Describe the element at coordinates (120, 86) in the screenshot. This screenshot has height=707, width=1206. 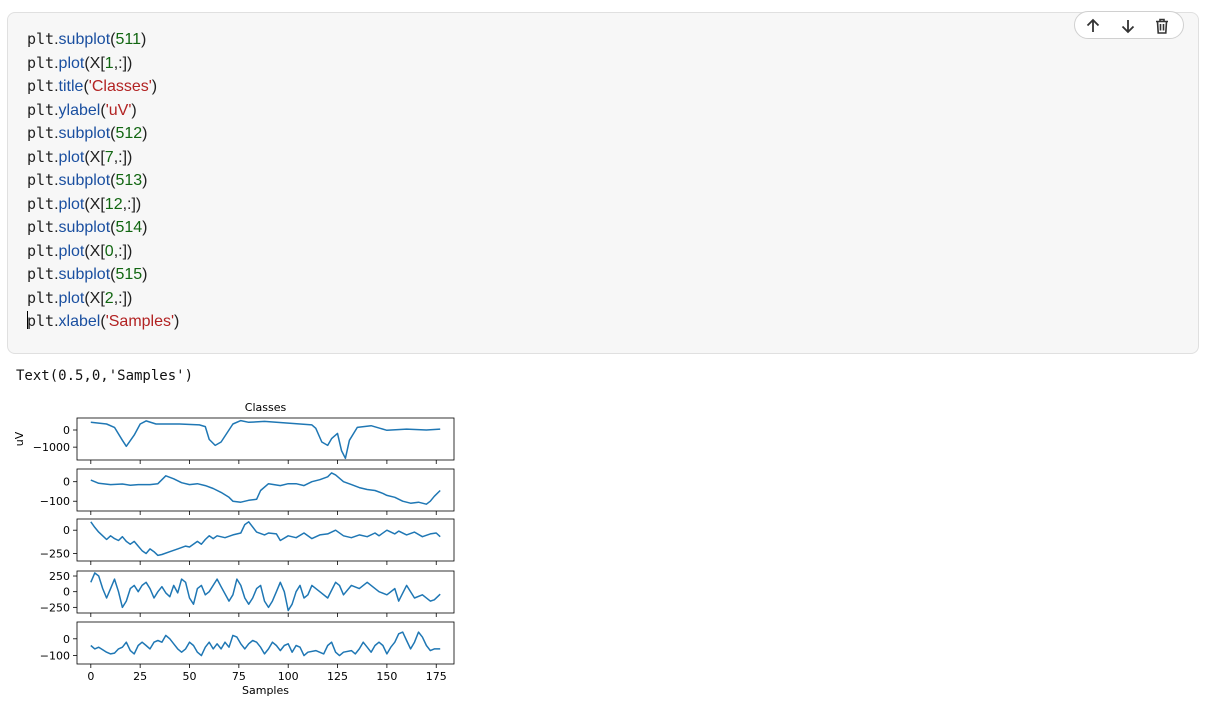
I see `code-token: 'Classes'` at that location.